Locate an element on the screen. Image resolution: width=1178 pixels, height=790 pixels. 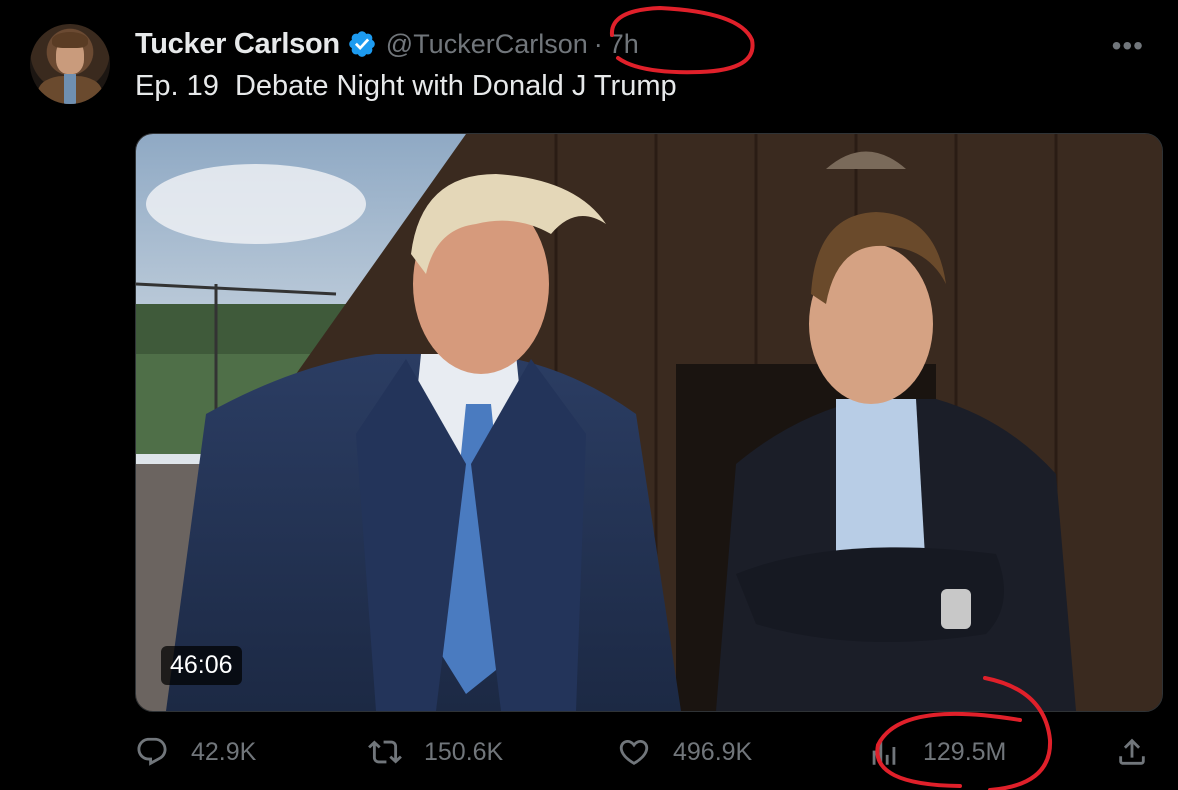
author-handle: @TuckerCarlson is located at coordinates (487, 44).